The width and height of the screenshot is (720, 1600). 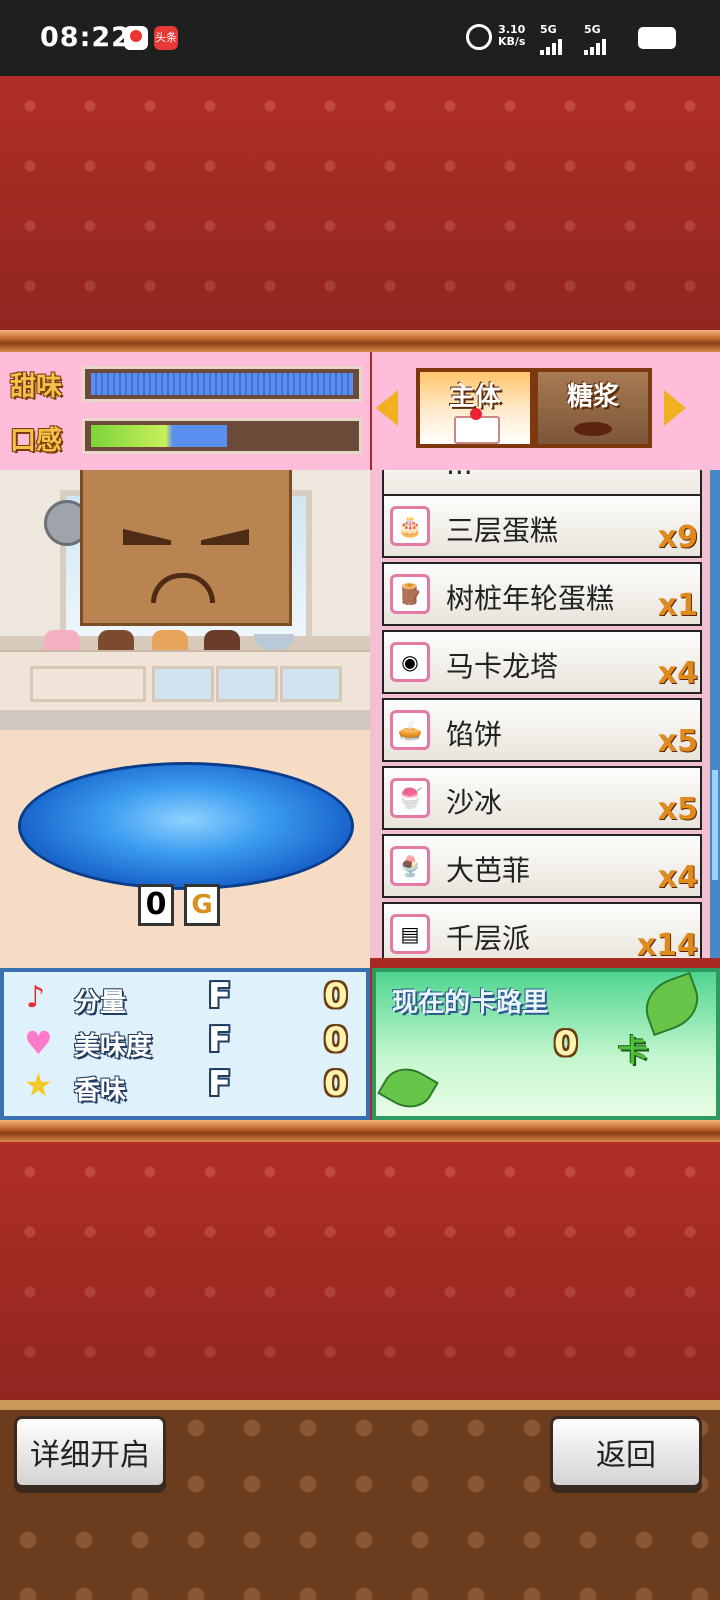 I want to click on cake-icon, so click(x=477, y=426).